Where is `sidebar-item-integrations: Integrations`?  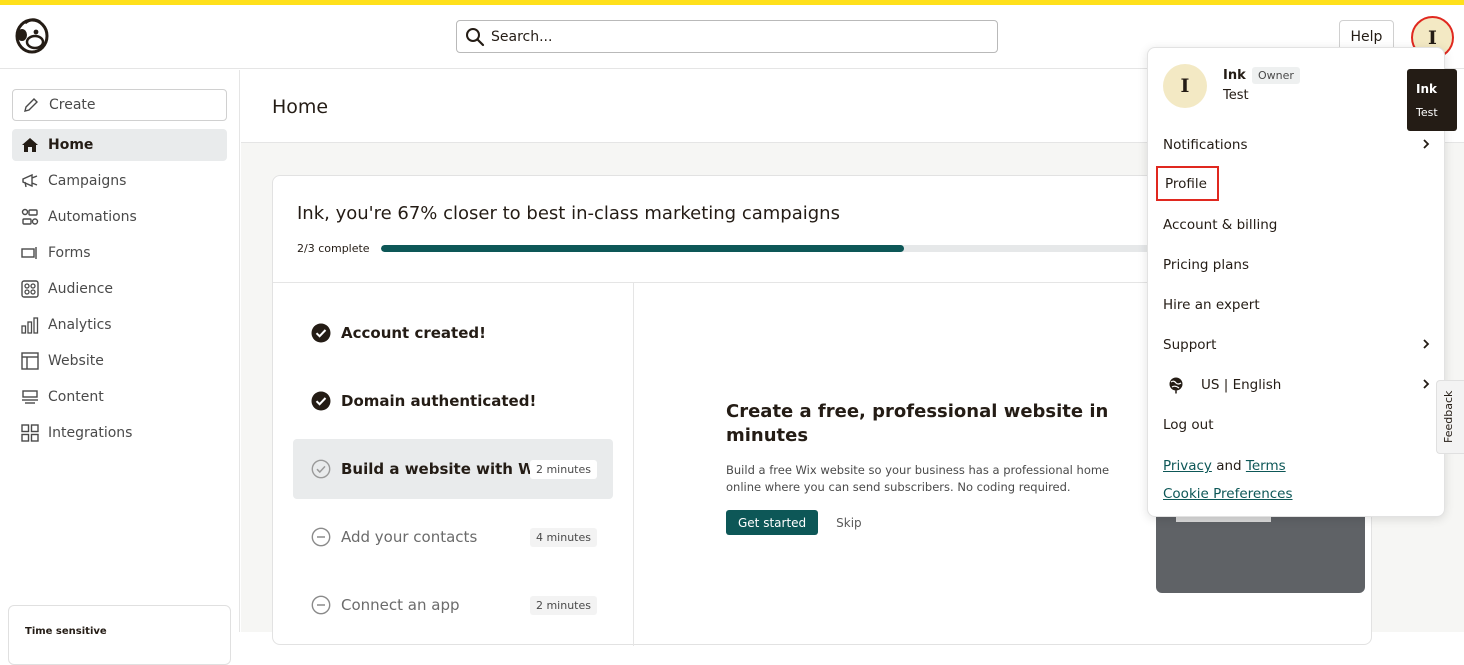 sidebar-item-integrations: Integrations is located at coordinates (119, 433).